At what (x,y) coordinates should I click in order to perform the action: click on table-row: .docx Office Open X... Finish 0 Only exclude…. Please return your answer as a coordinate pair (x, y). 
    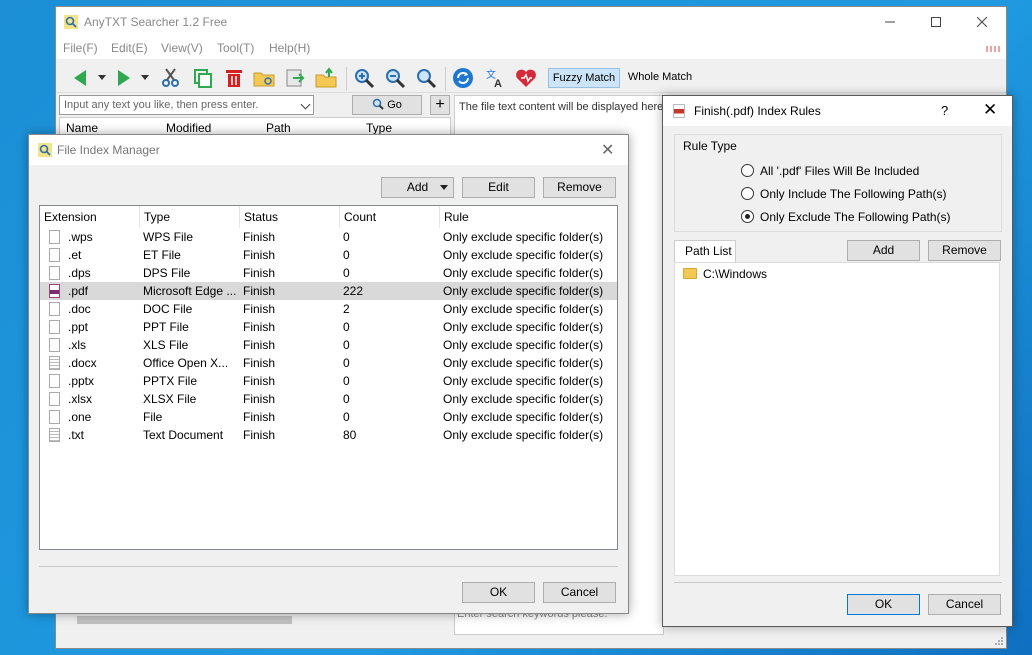
    Looking at the image, I should click on (328, 363).